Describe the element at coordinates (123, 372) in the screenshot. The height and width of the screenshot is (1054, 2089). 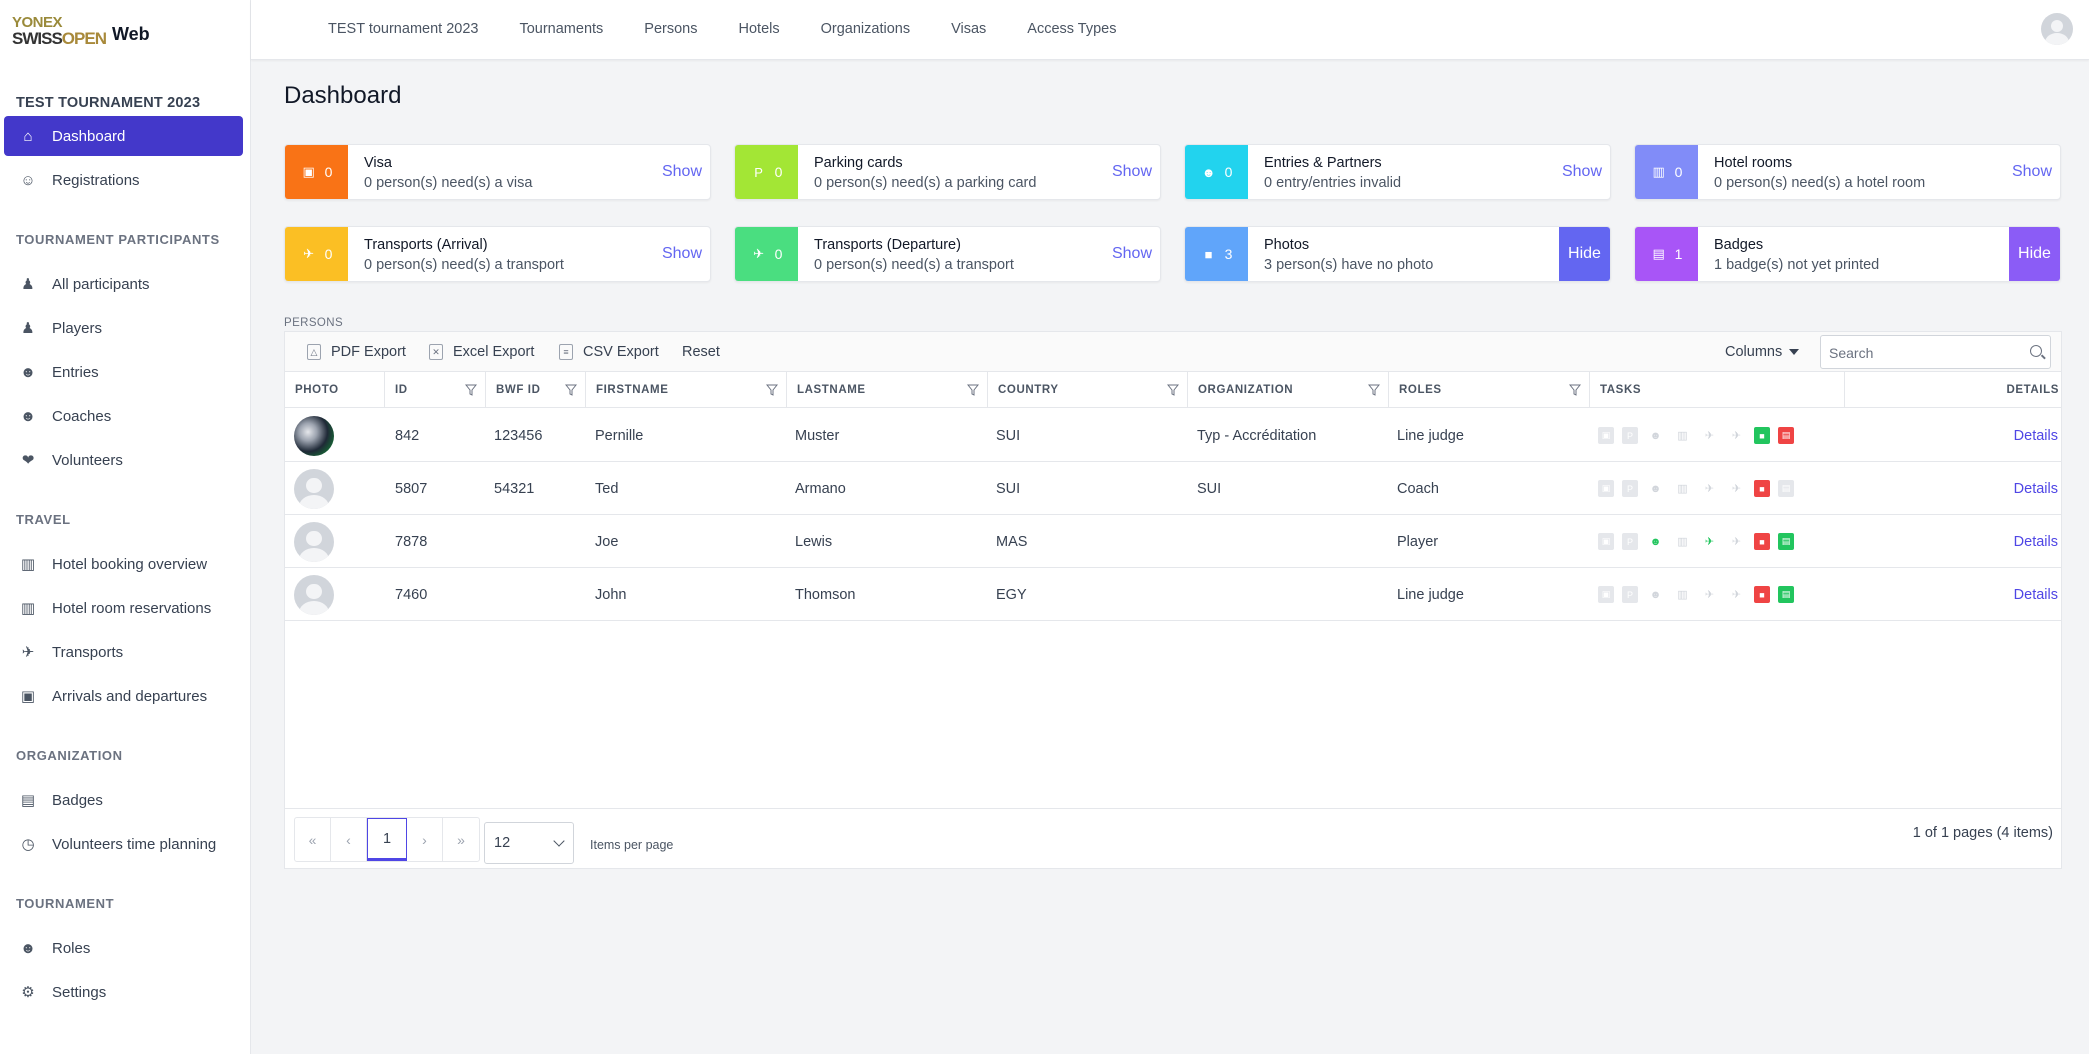
I see `sidebar-item-entries: ☻ Entries` at that location.